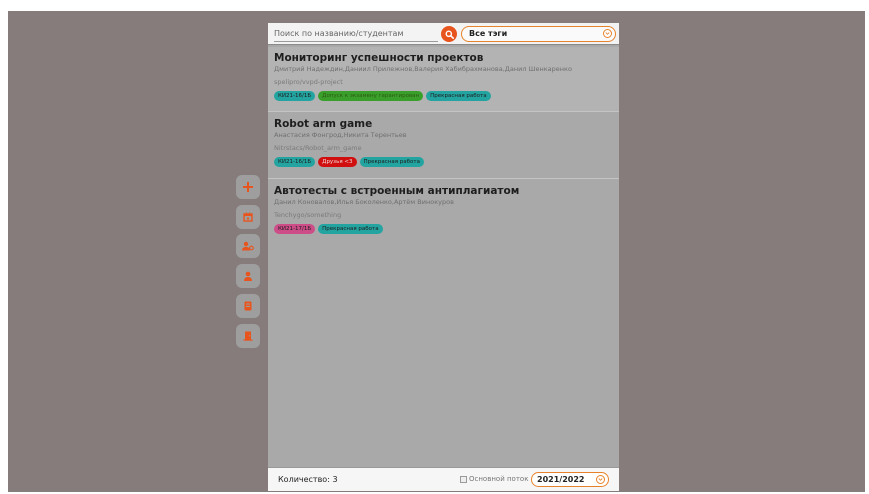 The width and height of the screenshot is (869, 494). Describe the element at coordinates (463, 479) in the screenshot. I see `main-stream-checkbox` at that location.